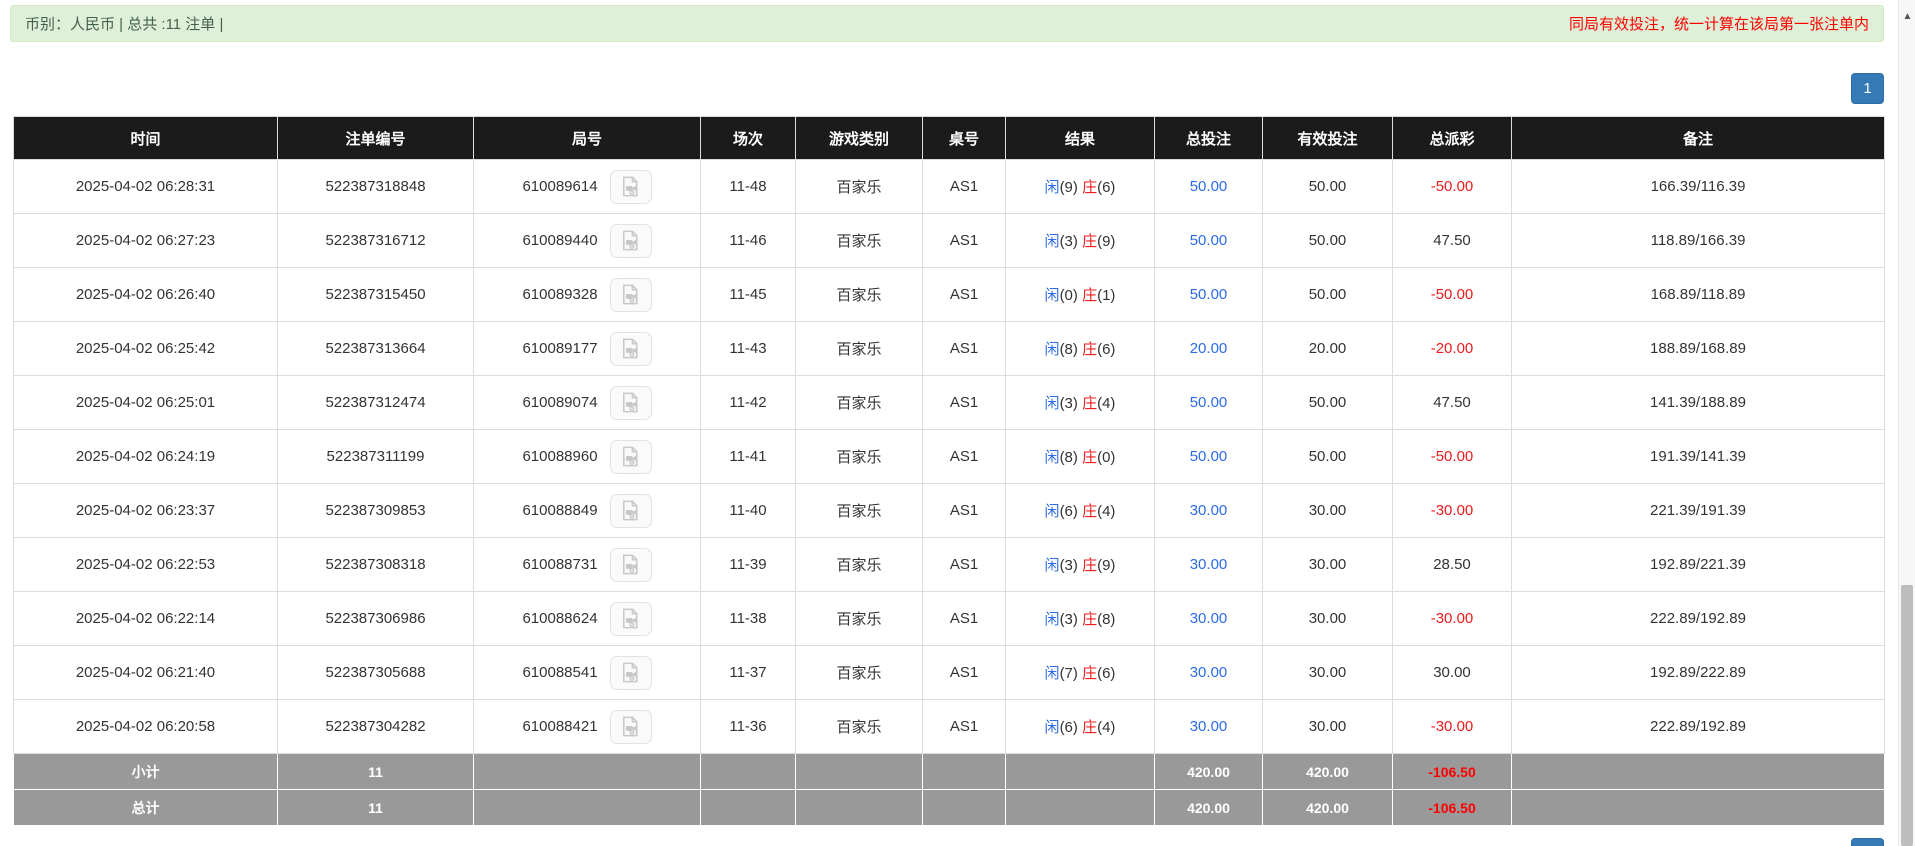 This screenshot has height=846, width=1915. What do you see at coordinates (145, 348) in the screenshot?
I see `cell-time: 2025-04-02 06:25:42` at bounding box center [145, 348].